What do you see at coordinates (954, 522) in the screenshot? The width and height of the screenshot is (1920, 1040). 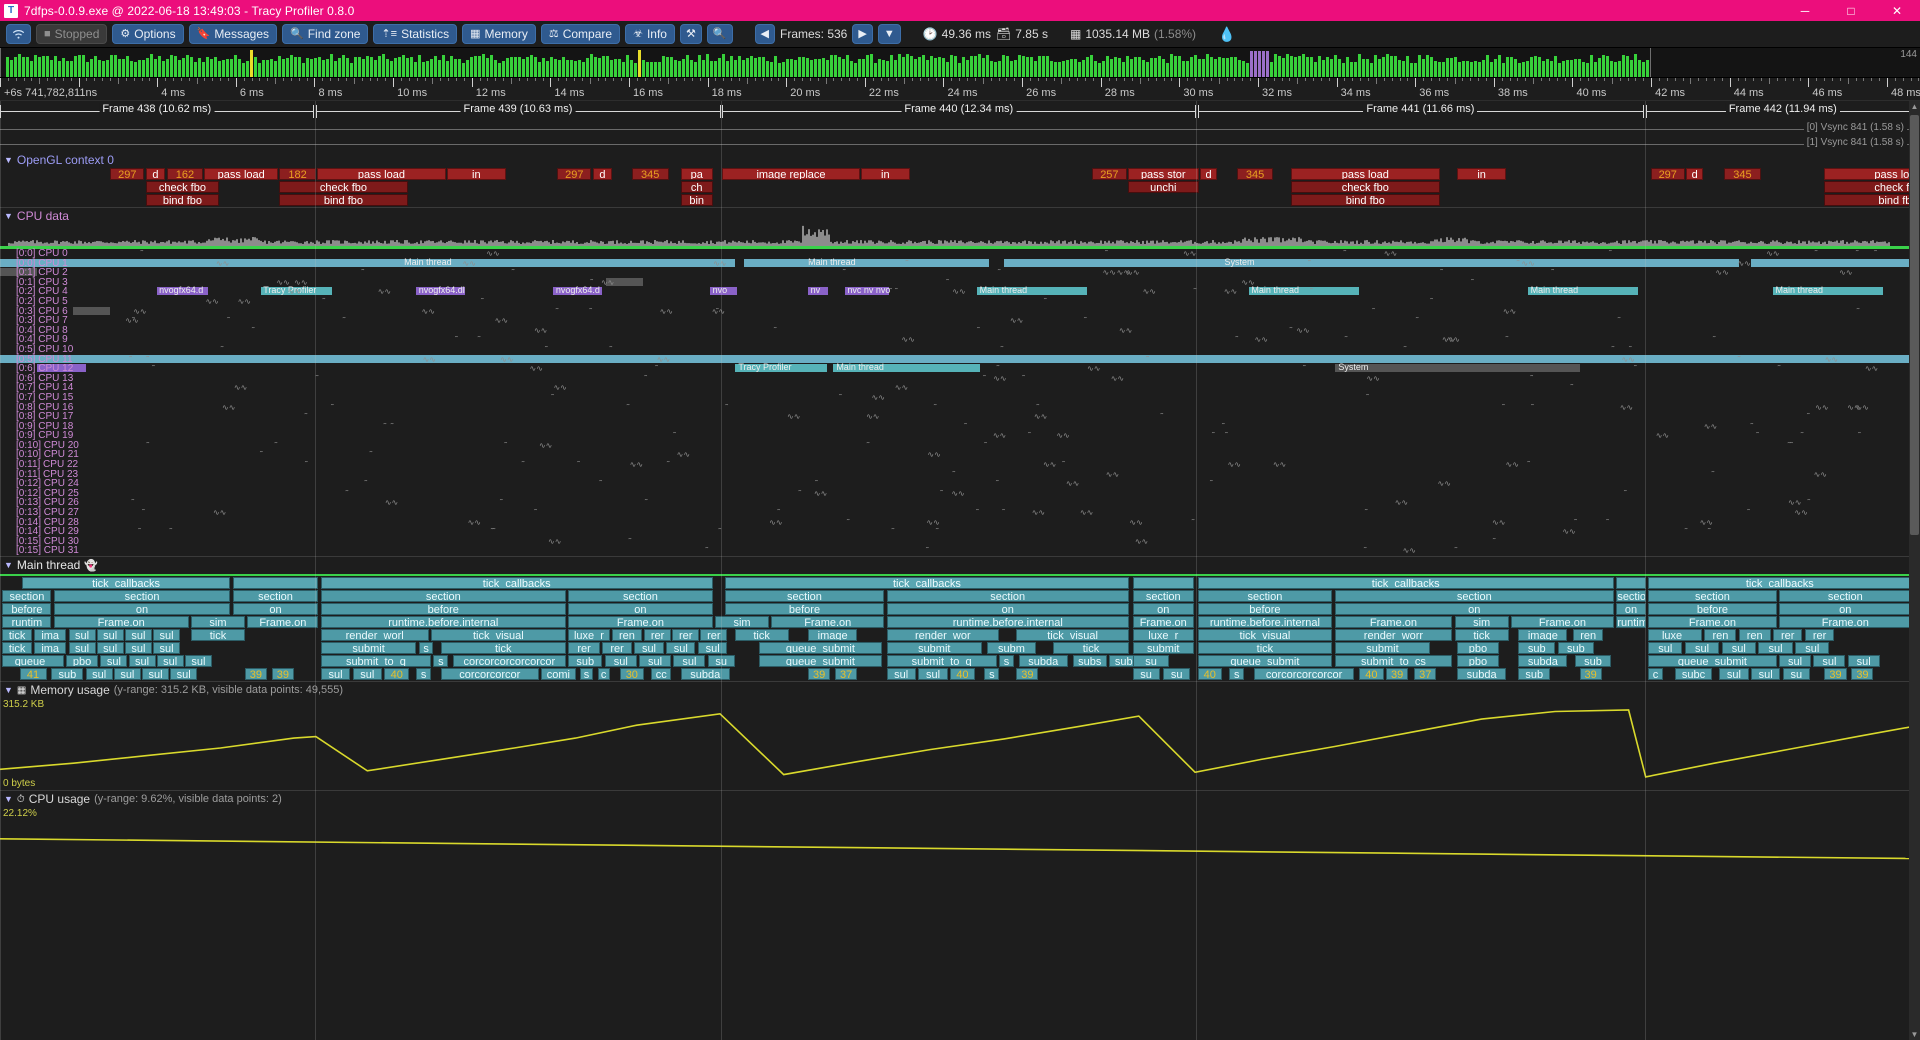 I see `cpu-core-row: ∿∿ ∿∿ ˜ ˜ ˜ ˜ ∿∿ ∿∿ ∿∿ ∿∿ [0:14] CPU 28` at bounding box center [954, 522].